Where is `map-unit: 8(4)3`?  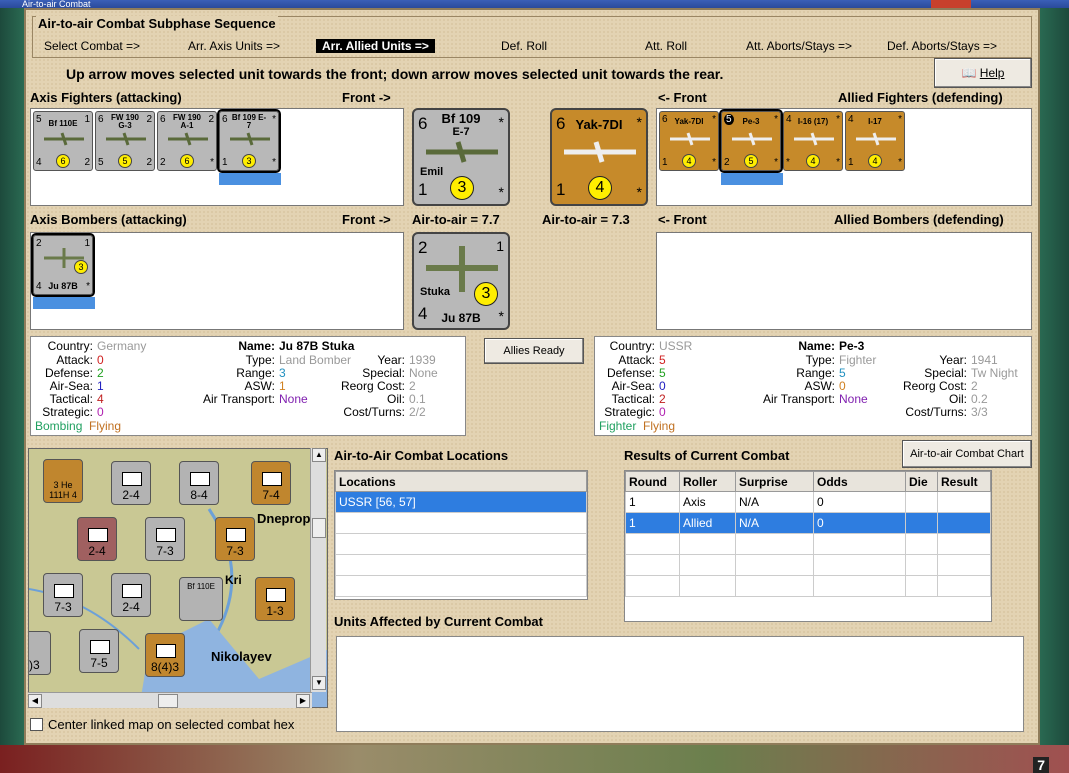 map-unit: 8(4)3 is located at coordinates (165, 655).